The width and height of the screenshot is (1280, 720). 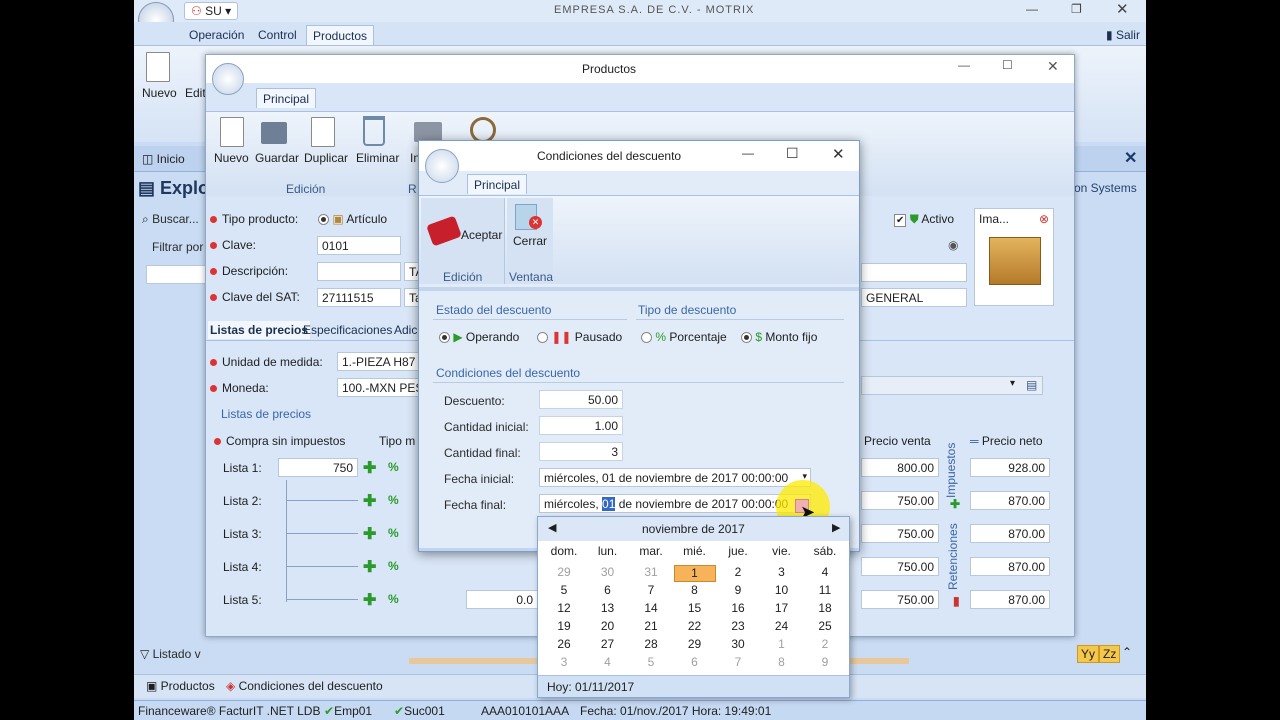 What do you see at coordinates (170, 654) in the screenshot?
I see `list-view-label: ▽ Listado v` at bounding box center [170, 654].